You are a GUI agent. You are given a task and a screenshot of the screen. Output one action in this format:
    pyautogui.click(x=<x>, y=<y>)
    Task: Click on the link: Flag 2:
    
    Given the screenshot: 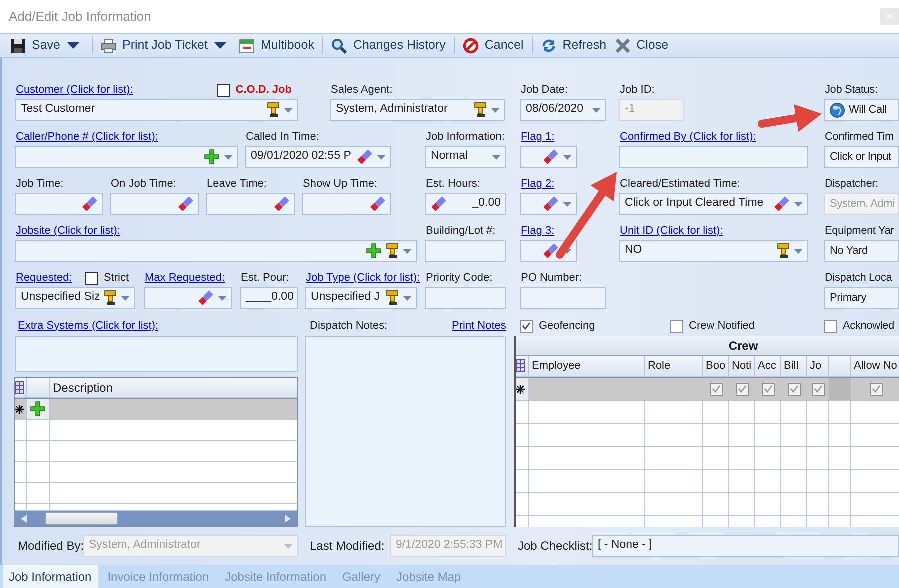 What is the action you would take?
    pyautogui.click(x=537, y=184)
    